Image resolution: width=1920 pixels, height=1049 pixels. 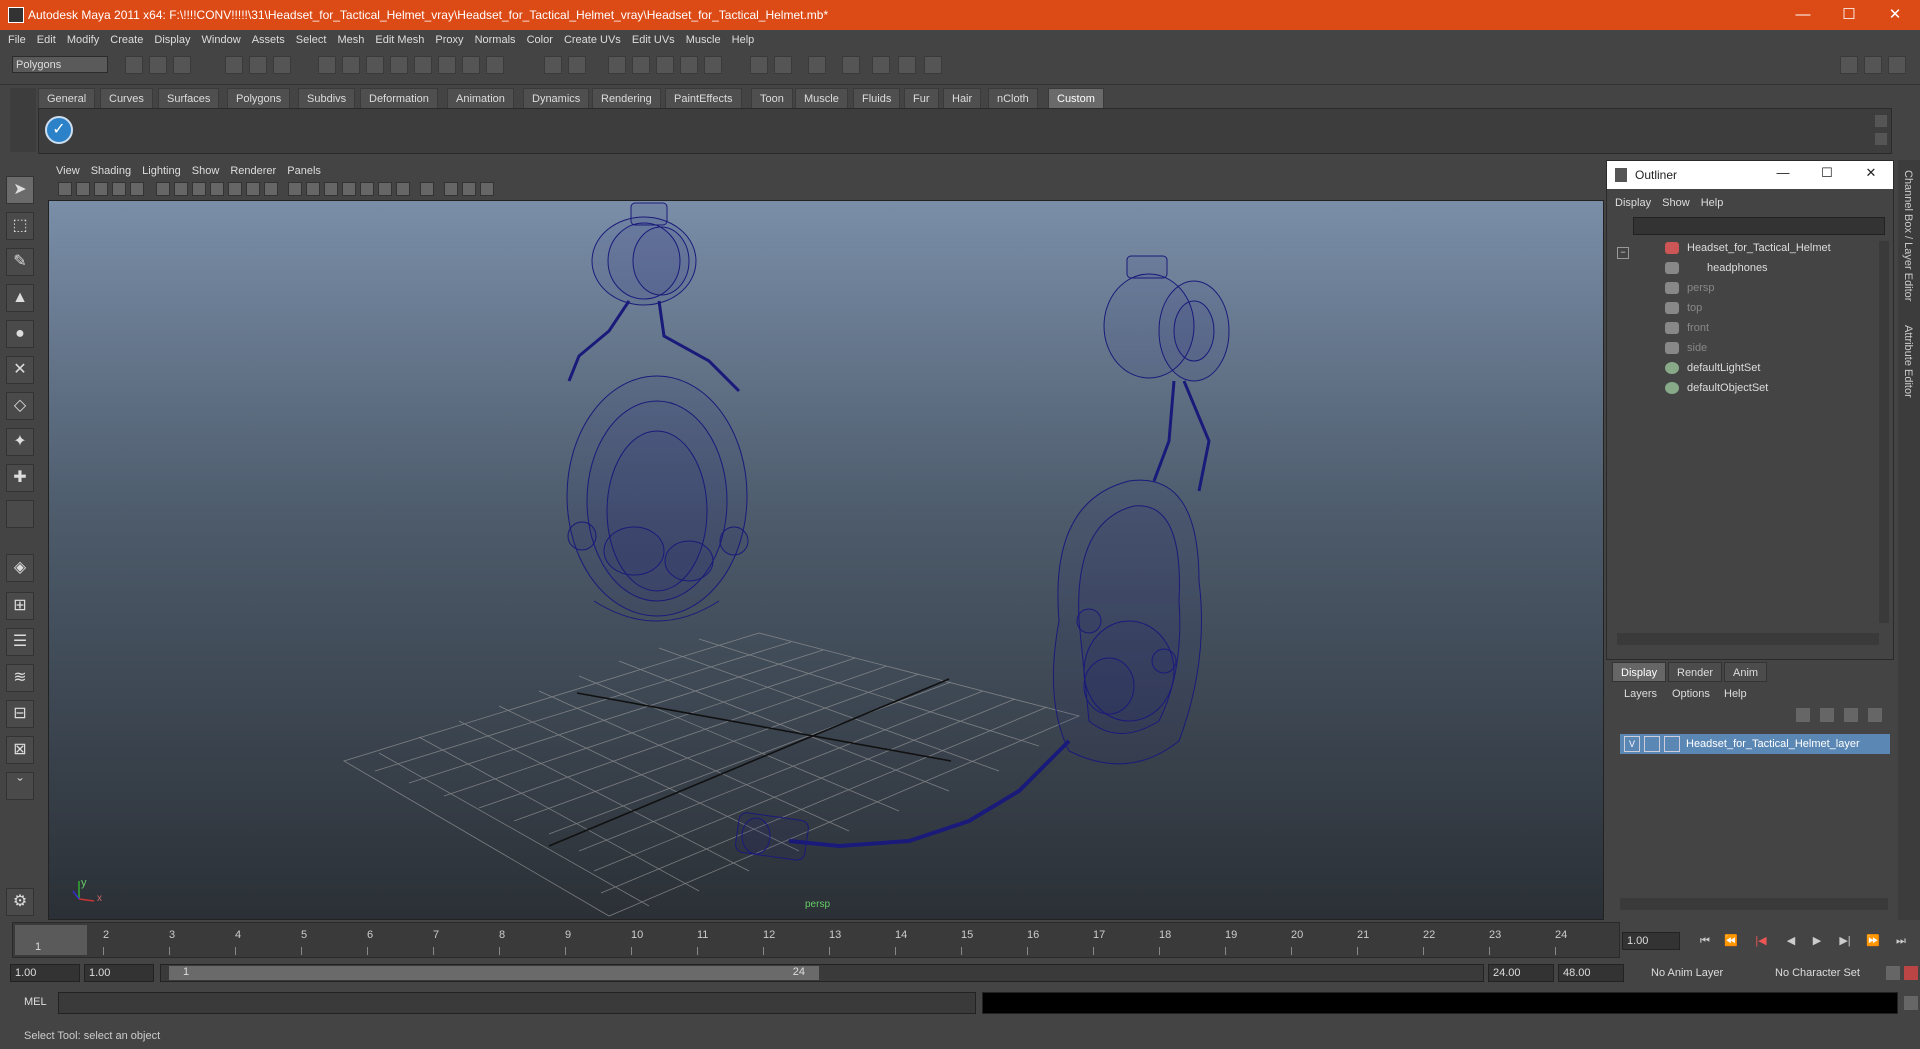 I want to click on layer-visibility-toggle: V, so click(x=1632, y=744).